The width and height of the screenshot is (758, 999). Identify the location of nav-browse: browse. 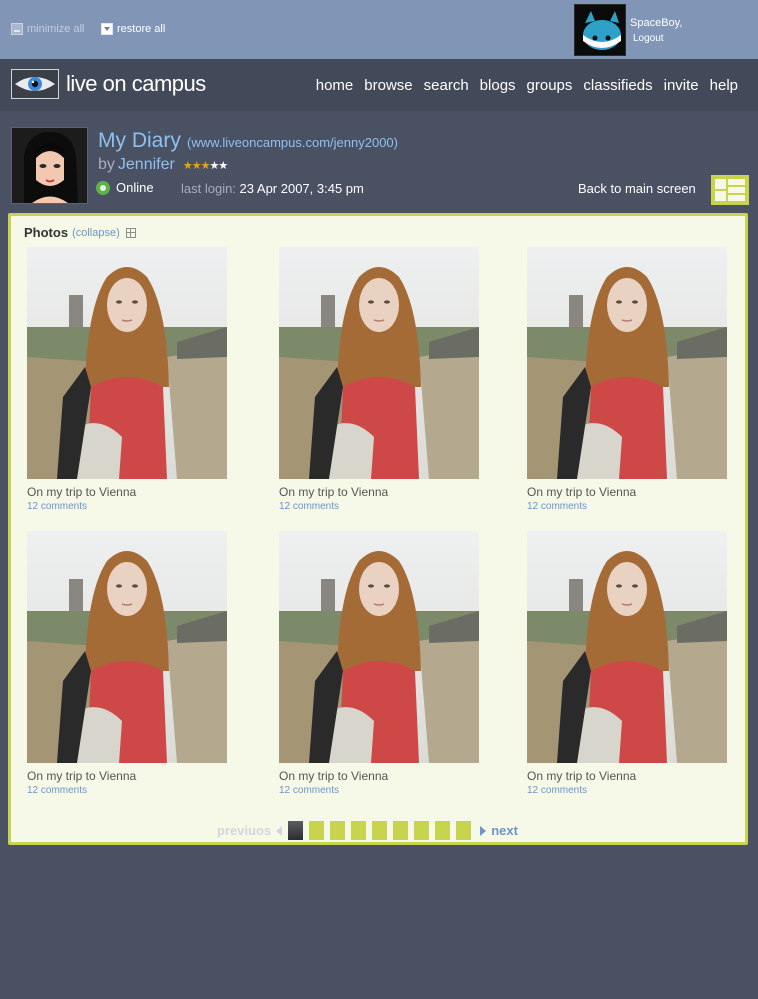
(388, 85).